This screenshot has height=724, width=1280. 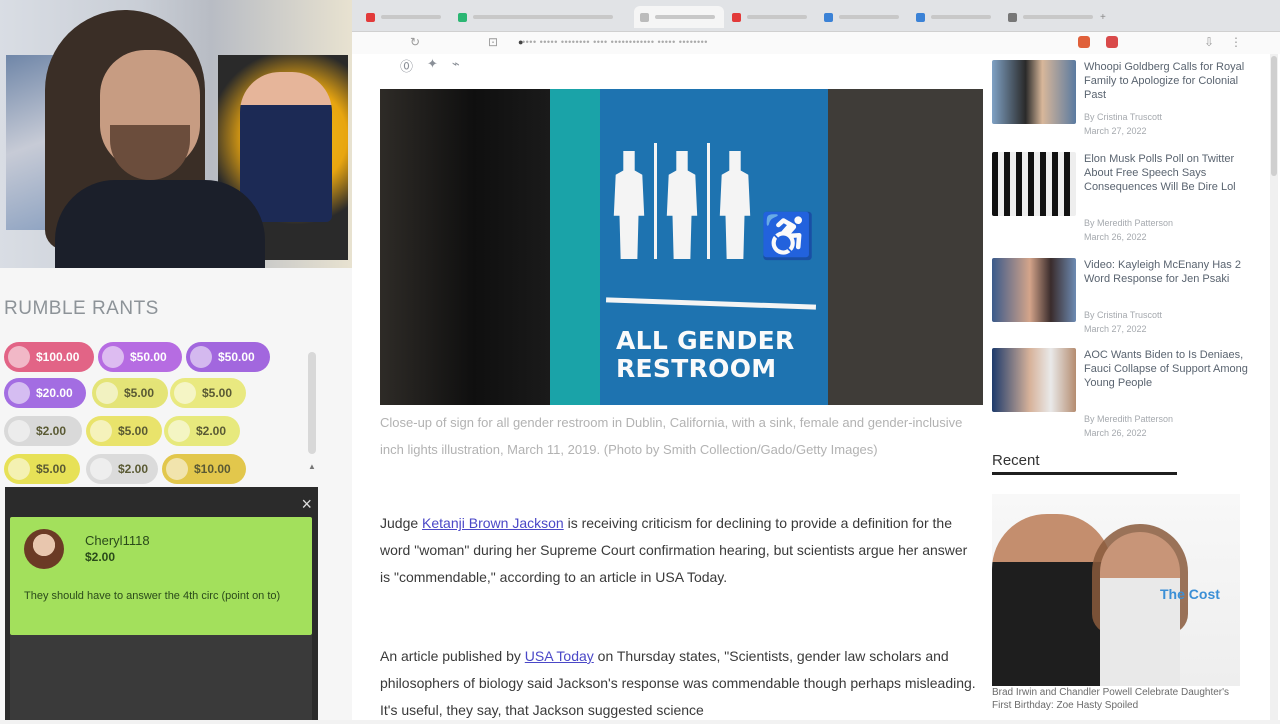 I want to click on bookmark-icon: ⊡, so click(x=493, y=42).